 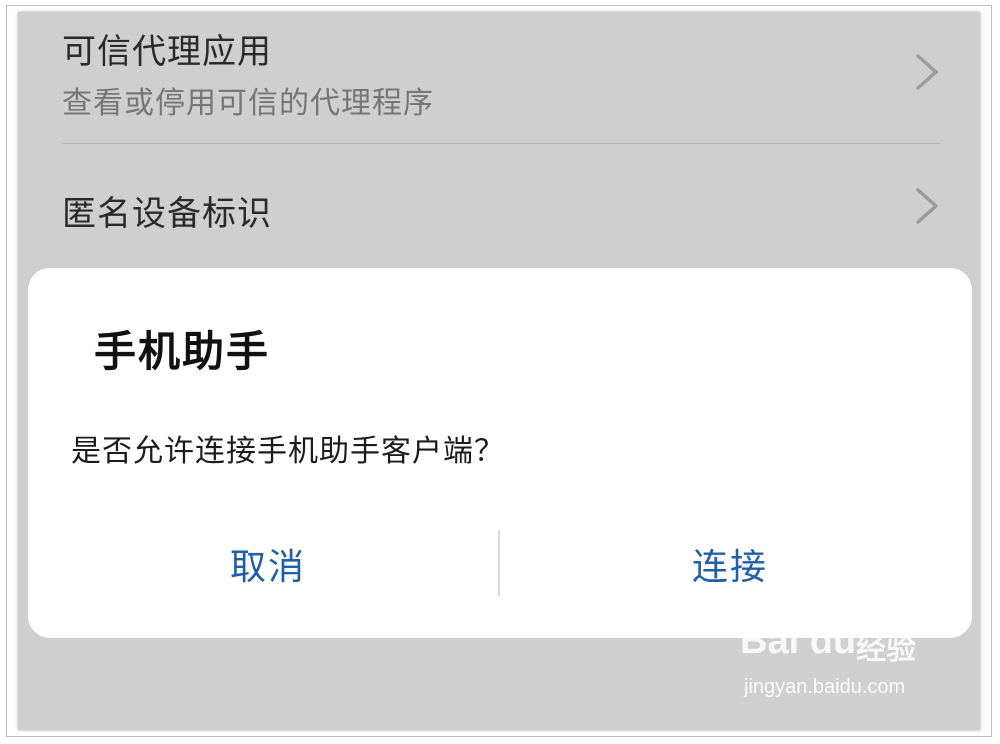 What do you see at coordinates (730, 564) in the screenshot?
I see `connect-button: 连接` at bounding box center [730, 564].